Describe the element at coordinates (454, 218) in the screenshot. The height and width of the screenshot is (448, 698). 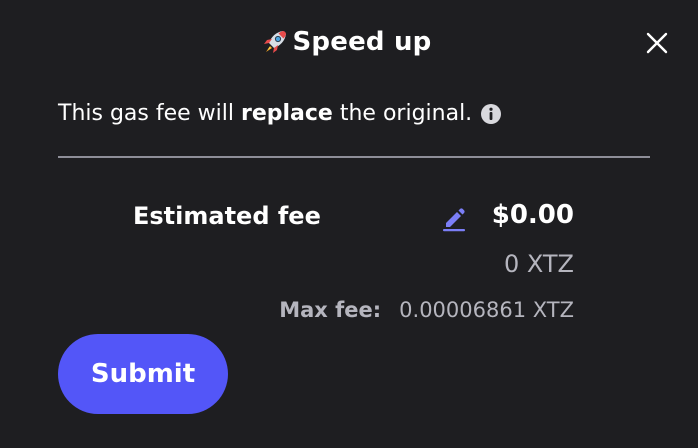
I see `pencil-icon` at that location.